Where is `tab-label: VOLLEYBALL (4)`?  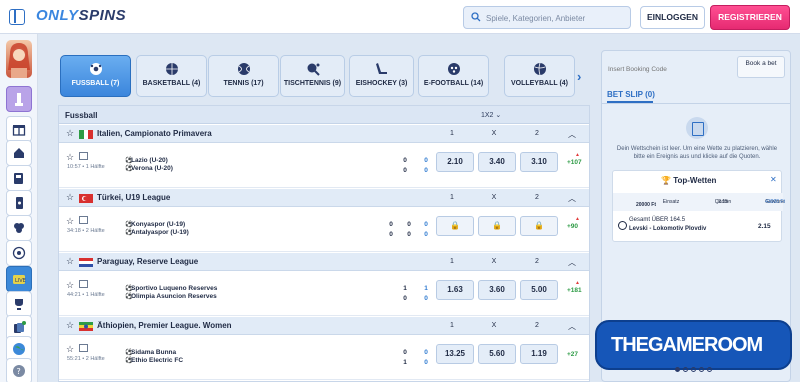 tab-label: VOLLEYBALL (4) is located at coordinates (539, 83).